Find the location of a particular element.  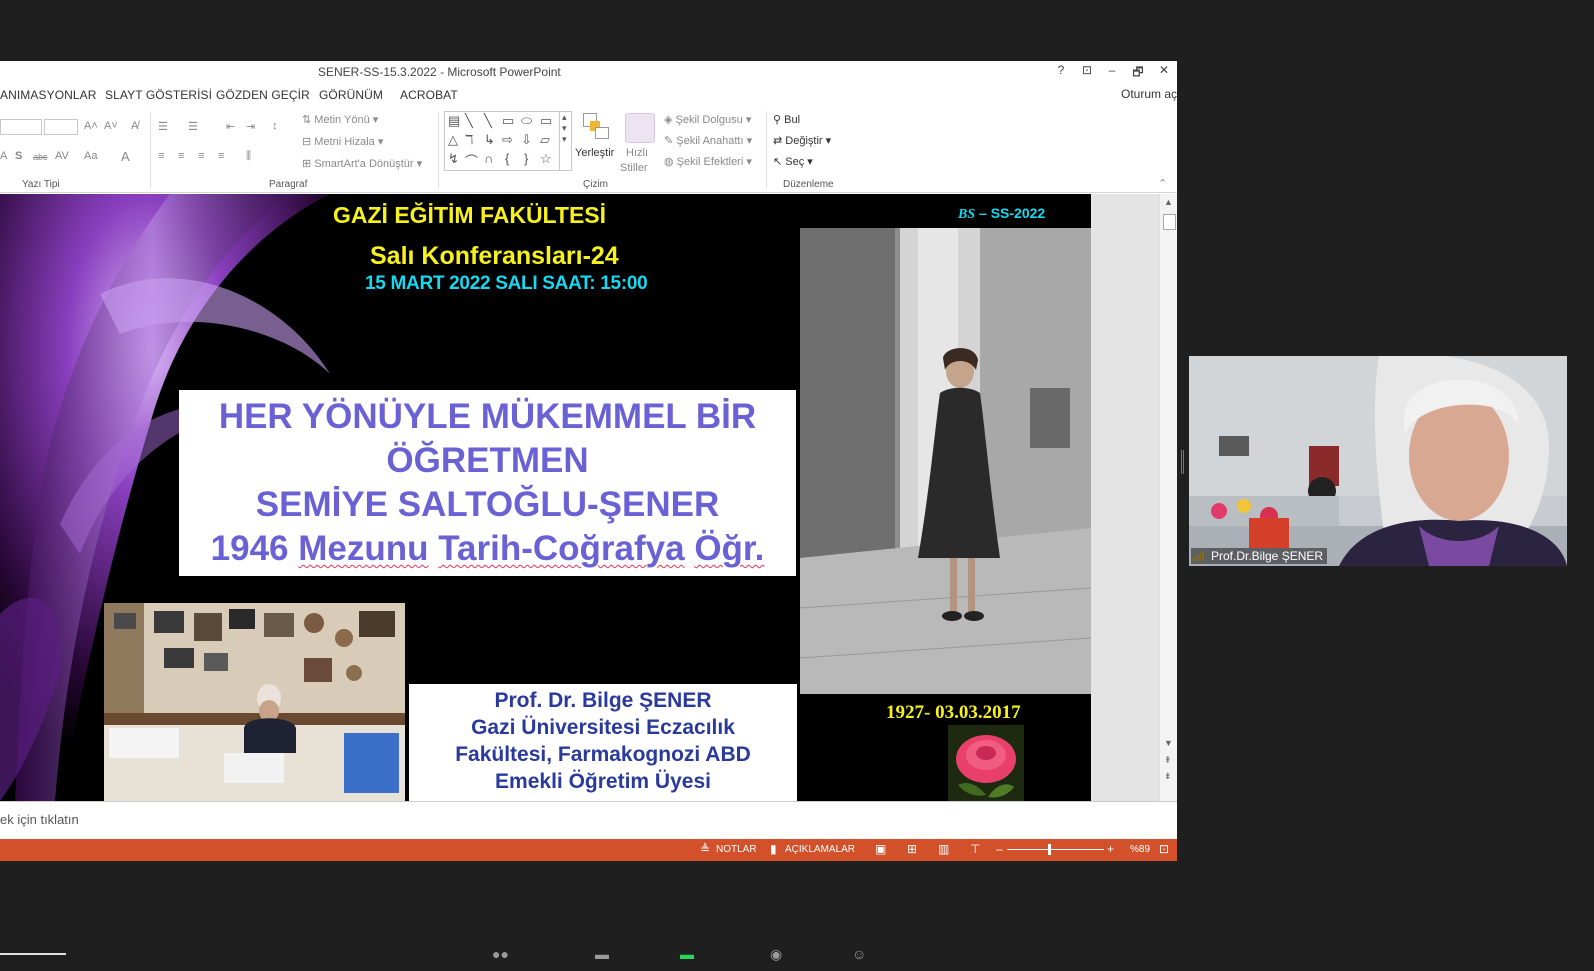

flowchart-shape-icon: ▱ is located at coordinates (545, 140).